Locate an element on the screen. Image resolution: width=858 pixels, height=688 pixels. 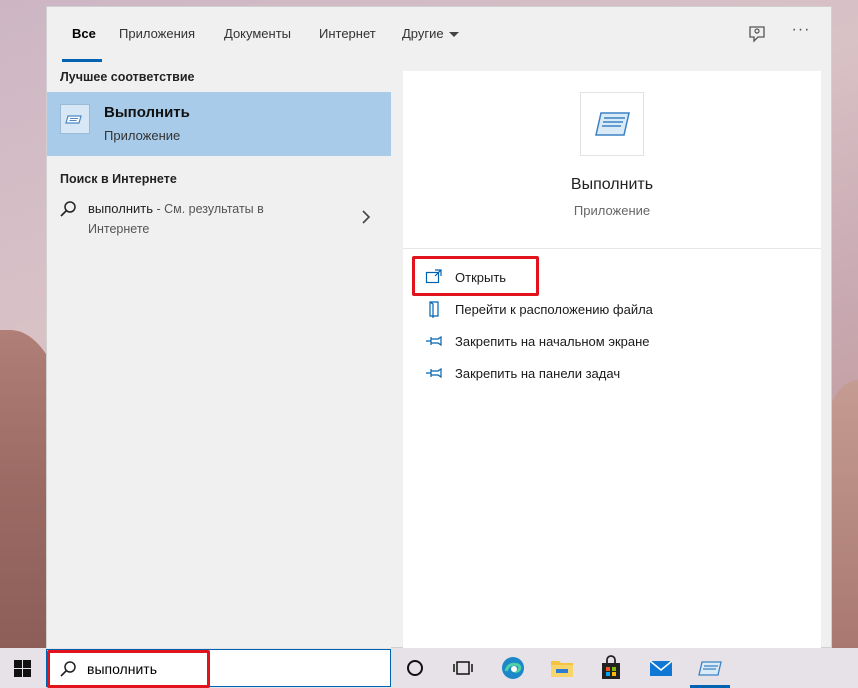
file-explorer-icon is located at coordinates (562, 668).